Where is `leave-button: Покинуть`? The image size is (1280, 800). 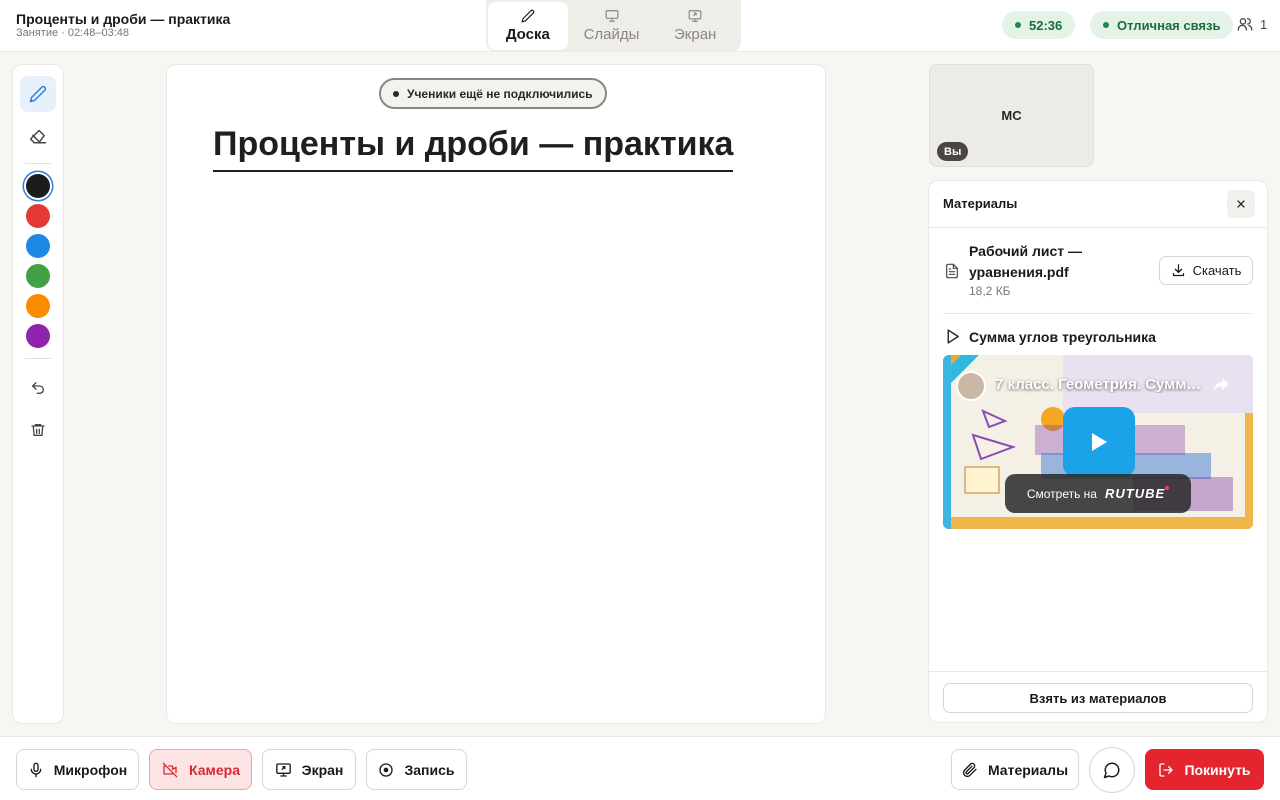 leave-button: Покинуть is located at coordinates (1204, 769).